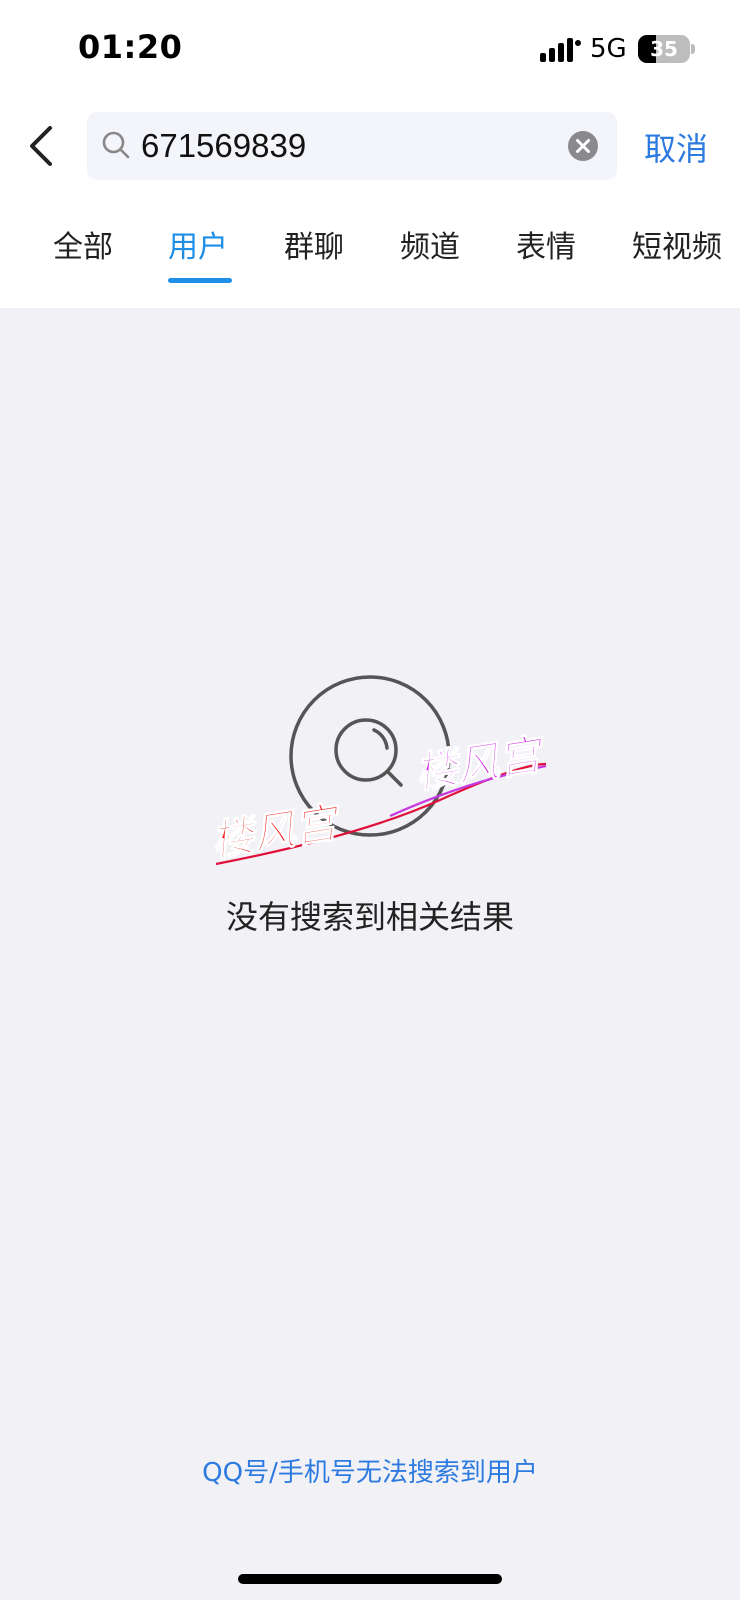  What do you see at coordinates (676, 147) in the screenshot?
I see `cancel-button: 取消` at bounding box center [676, 147].